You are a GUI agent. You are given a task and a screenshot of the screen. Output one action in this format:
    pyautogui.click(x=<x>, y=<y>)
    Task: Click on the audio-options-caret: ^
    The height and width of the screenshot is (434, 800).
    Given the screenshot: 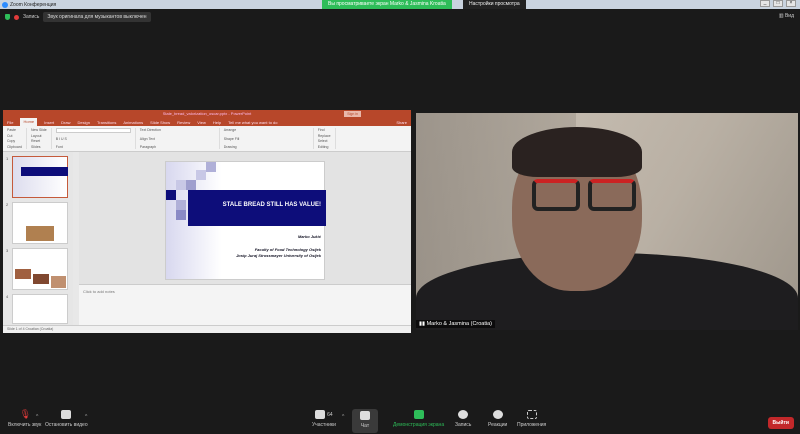 What is the action you would take?
    pyautogui.click(x=37, y=417)
    